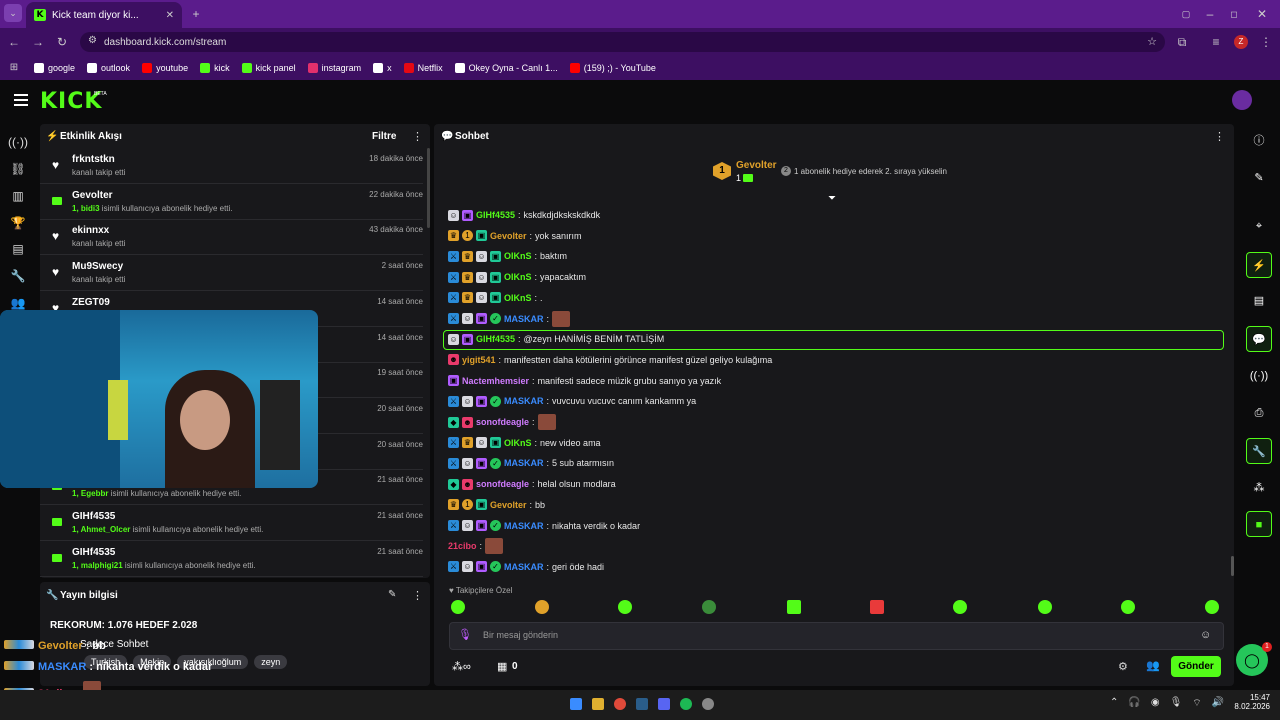 Image resolution: width=1280 pixels, height=720 pixels. Describe the element at coordinates (92, 40) in the screenshot. I see `site-info-icon: ⚙` at that location.